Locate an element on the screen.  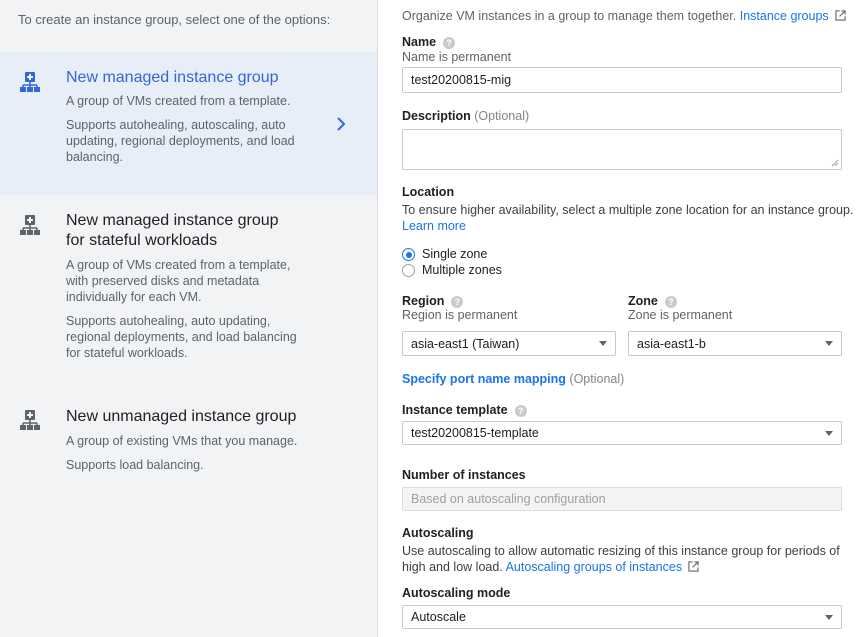
single-zone-label: Single zone is located at coordinates (454, 254).